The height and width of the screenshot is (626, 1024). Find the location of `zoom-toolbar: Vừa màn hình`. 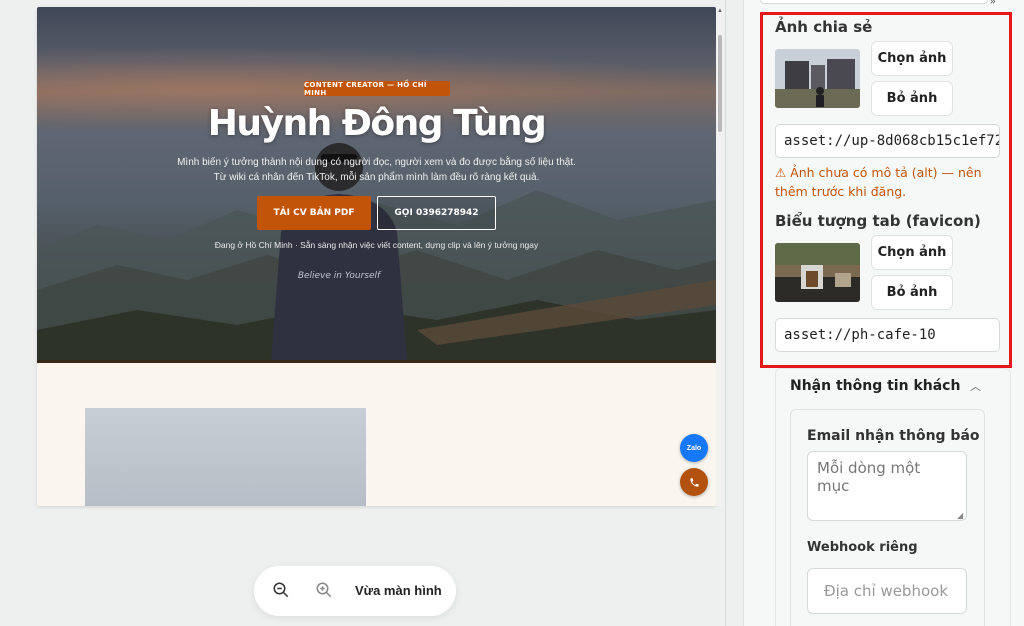

zoom-toolbar: Vừa màn hình is located at coordinates (355, 591).